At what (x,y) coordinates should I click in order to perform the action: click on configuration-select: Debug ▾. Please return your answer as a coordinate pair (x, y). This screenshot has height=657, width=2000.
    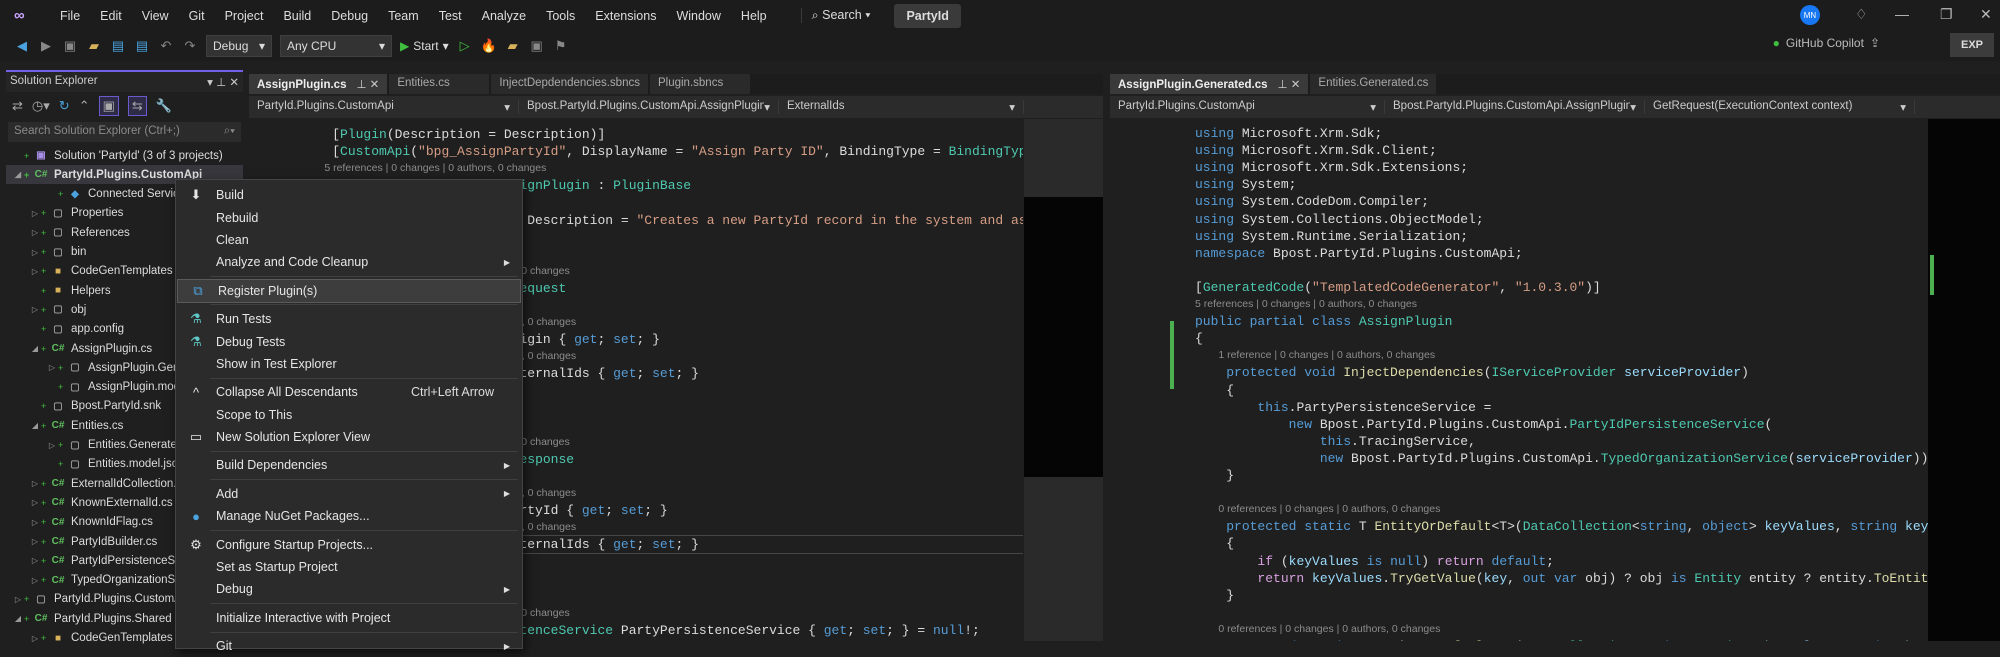
    Looking at the image, I should click on (239, 46).